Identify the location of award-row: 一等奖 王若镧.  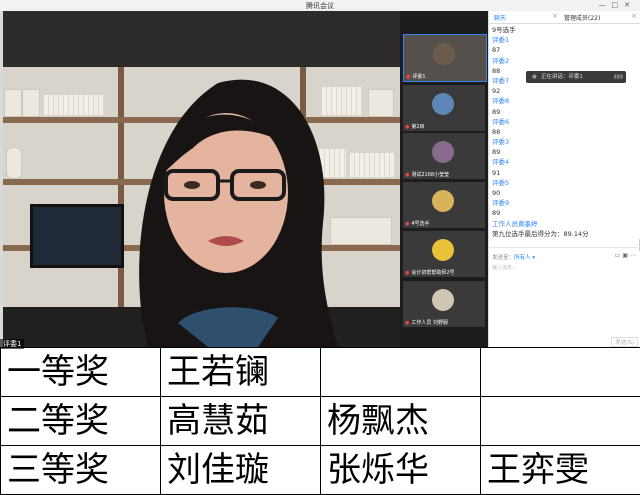
(320, 372).